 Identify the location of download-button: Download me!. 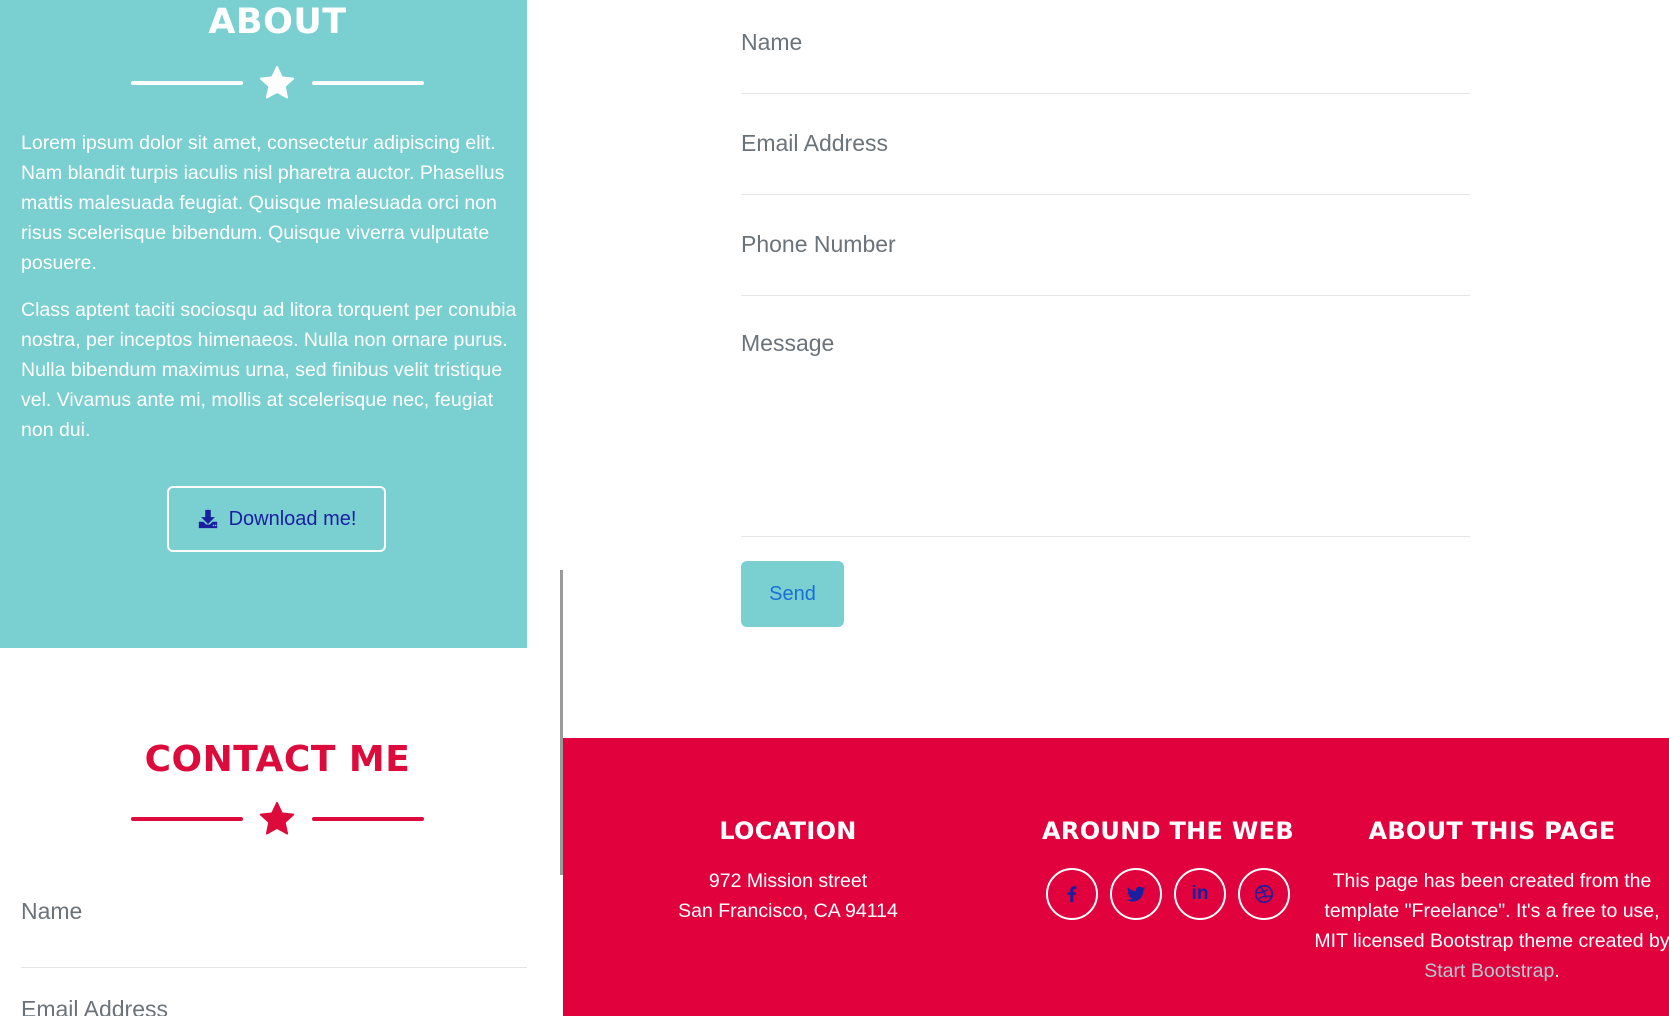
(276, 519).